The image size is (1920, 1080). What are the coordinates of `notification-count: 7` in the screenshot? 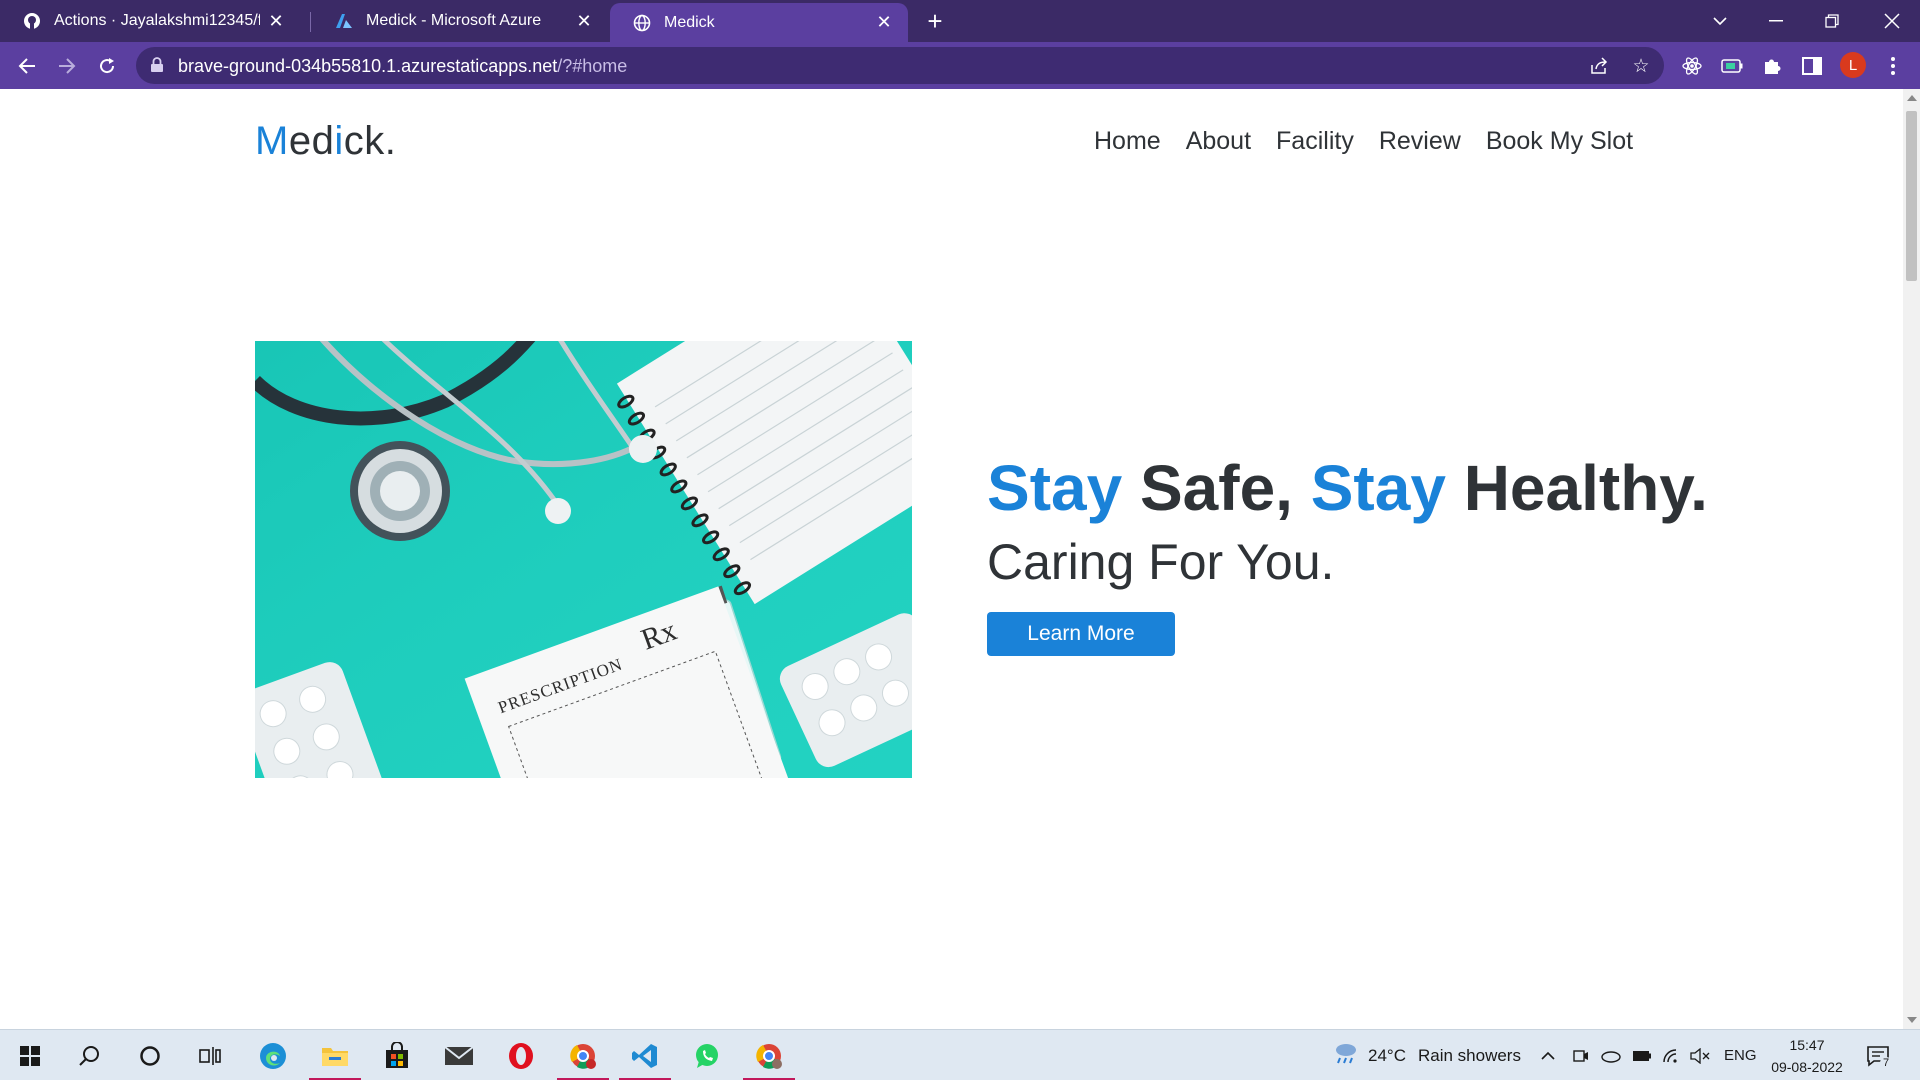 It's located at (1886, 1062).